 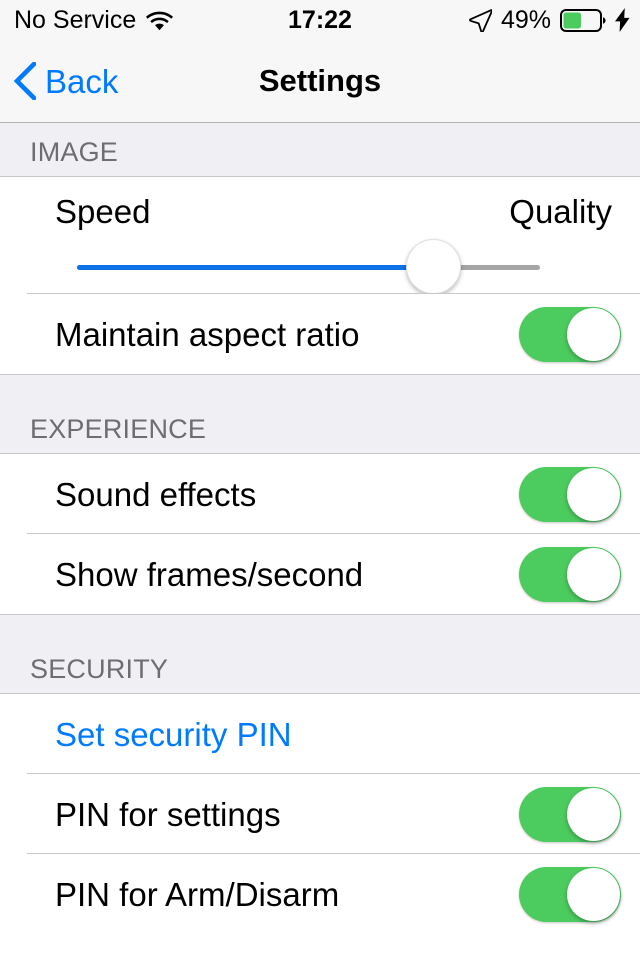 What do you see at coordinates (103, 211) in the screenshot?
I see `slider-left-label: Speed` at bounding box center [103, 211].